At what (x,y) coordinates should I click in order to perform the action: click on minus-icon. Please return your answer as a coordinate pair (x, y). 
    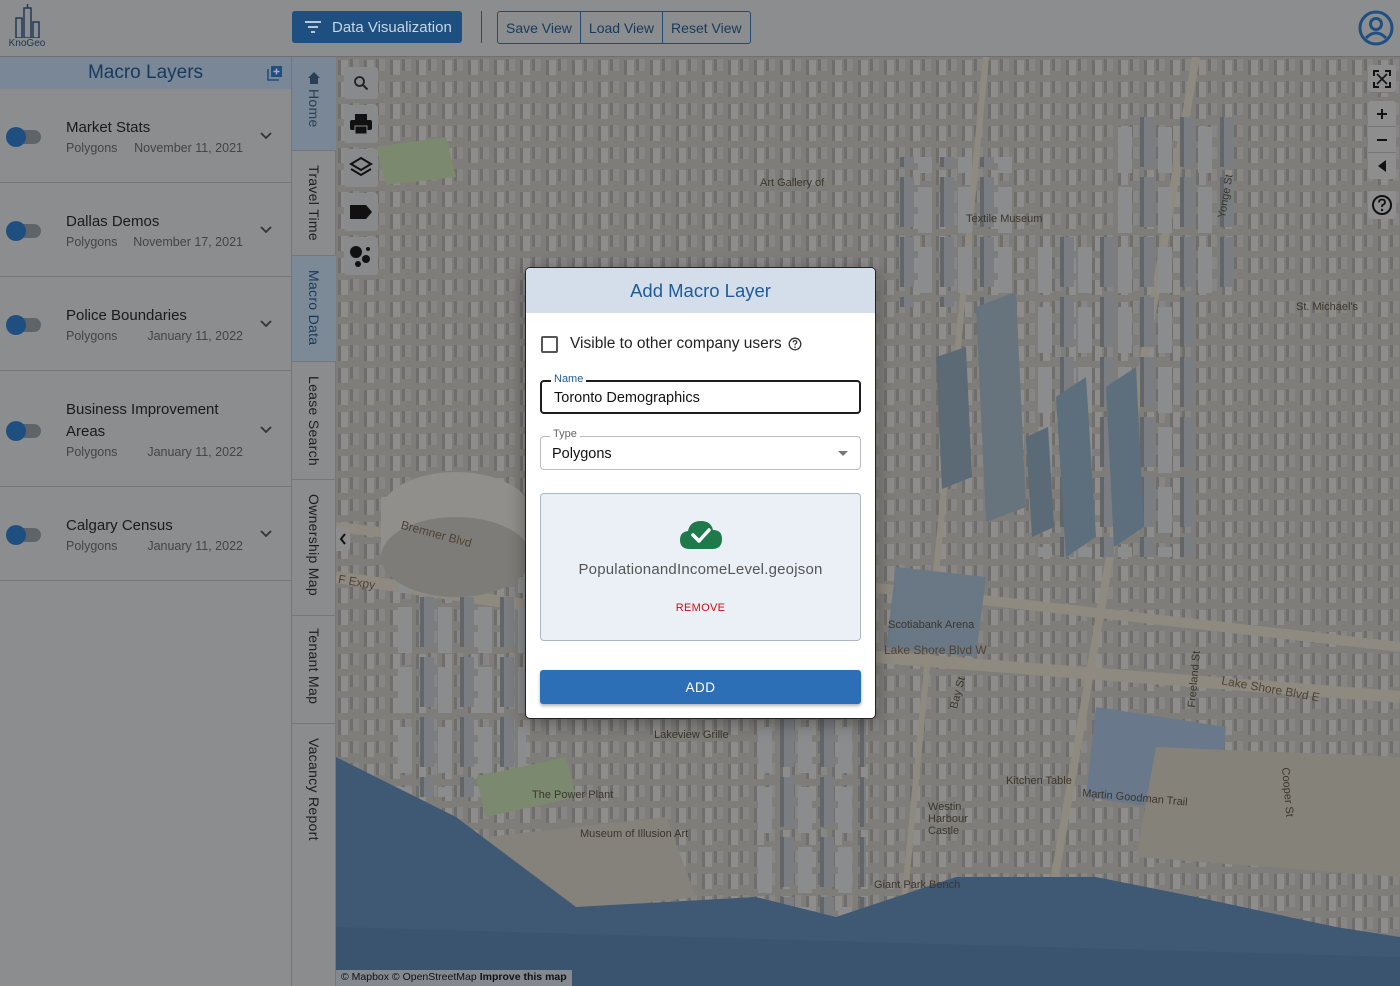
    Looking at the image, I should click on (1382, 139).